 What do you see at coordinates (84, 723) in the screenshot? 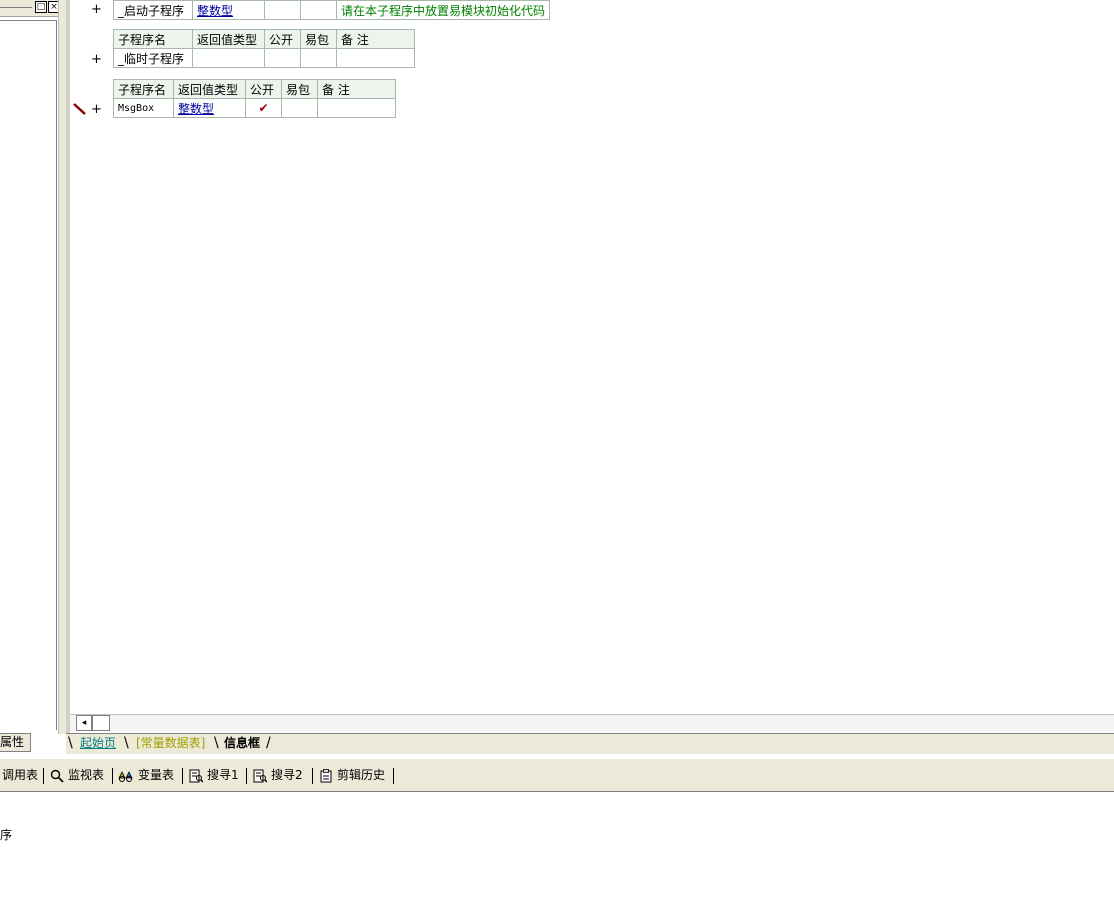
I see `scroll-left-icon: ◂` at bounding box center [84, 723].